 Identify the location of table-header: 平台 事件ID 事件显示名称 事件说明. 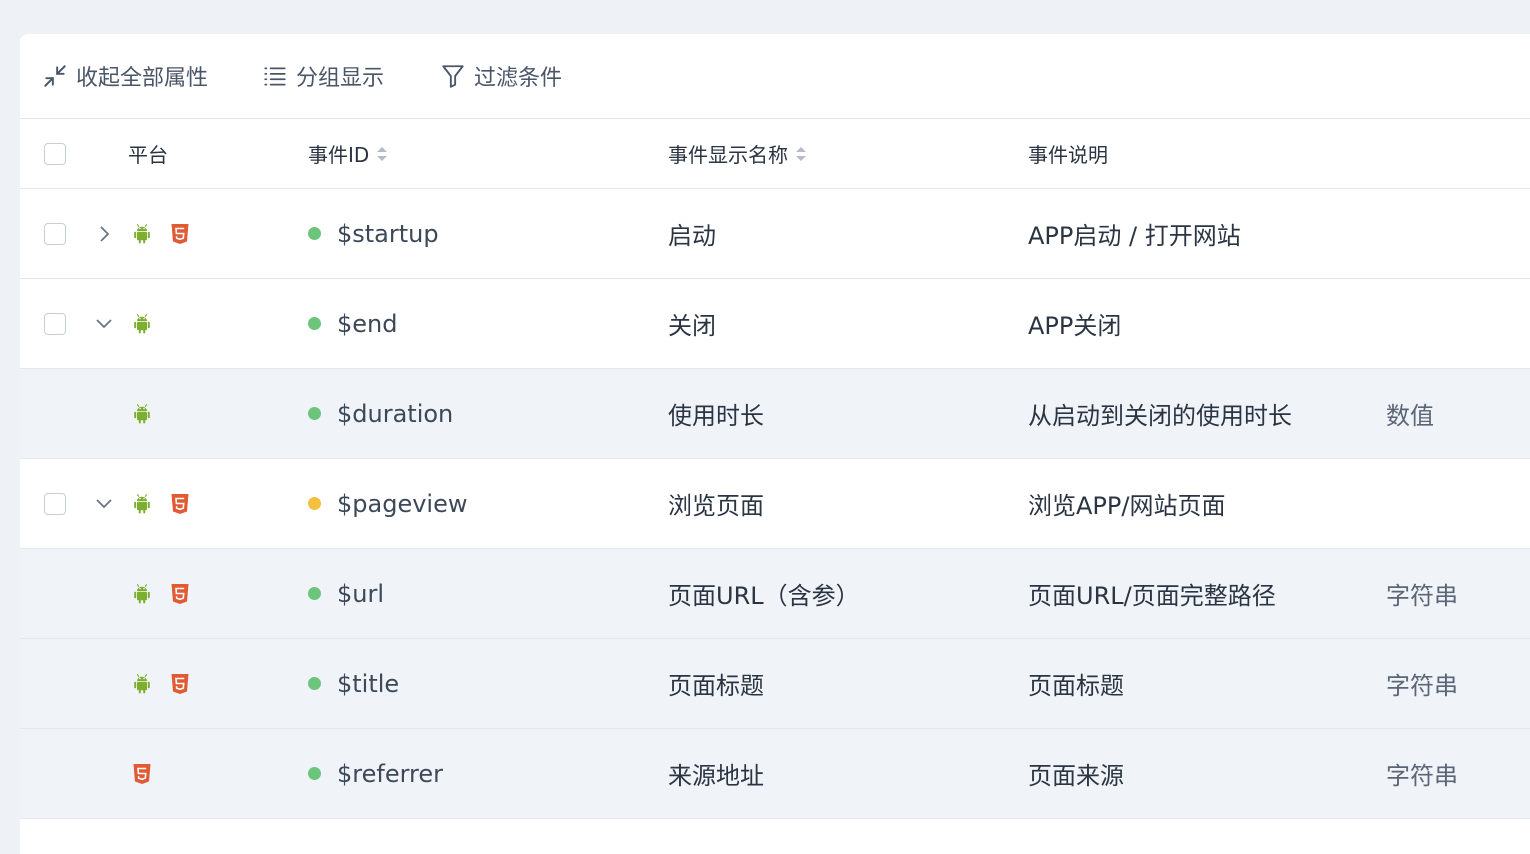
(775, 154).